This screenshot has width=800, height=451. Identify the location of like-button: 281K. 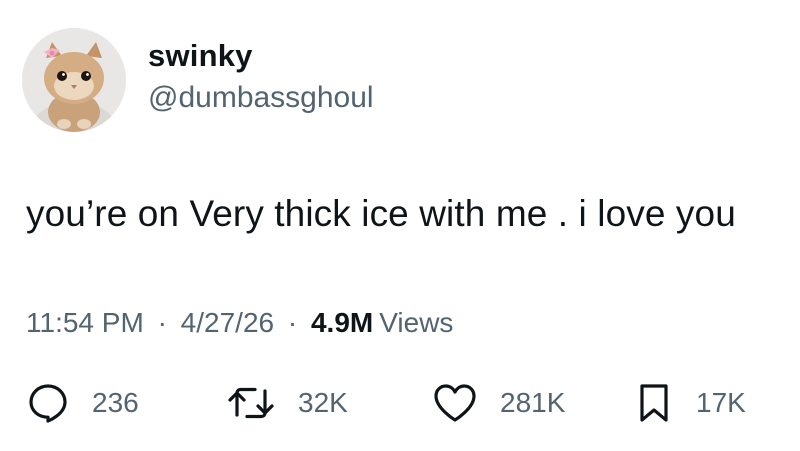
(498, 403).